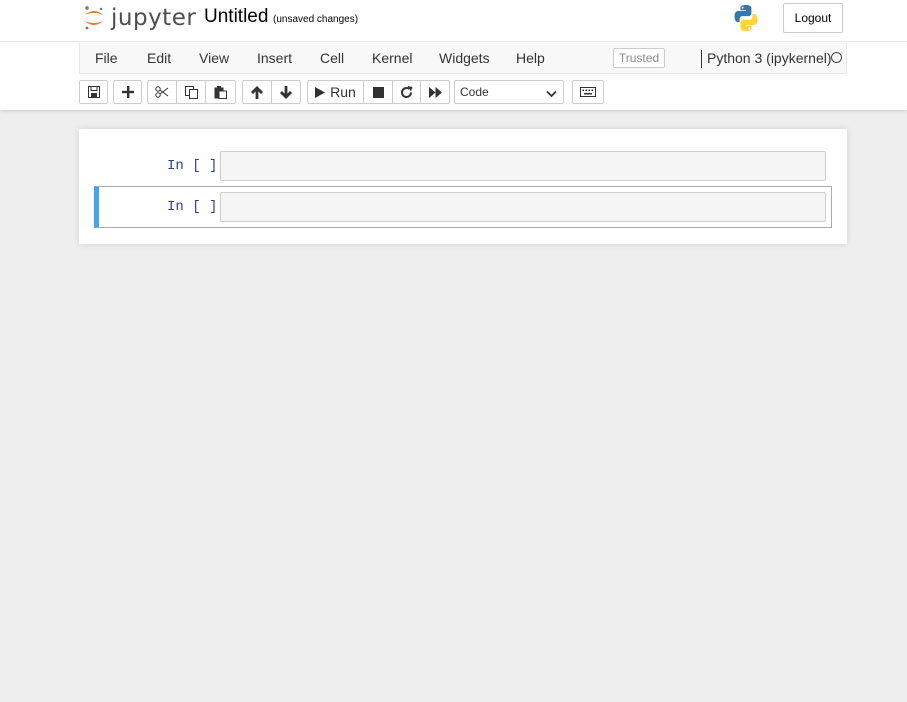  Describe the element at coordinates (320, 92) in the screenshot. I see `play-icon` at that location.